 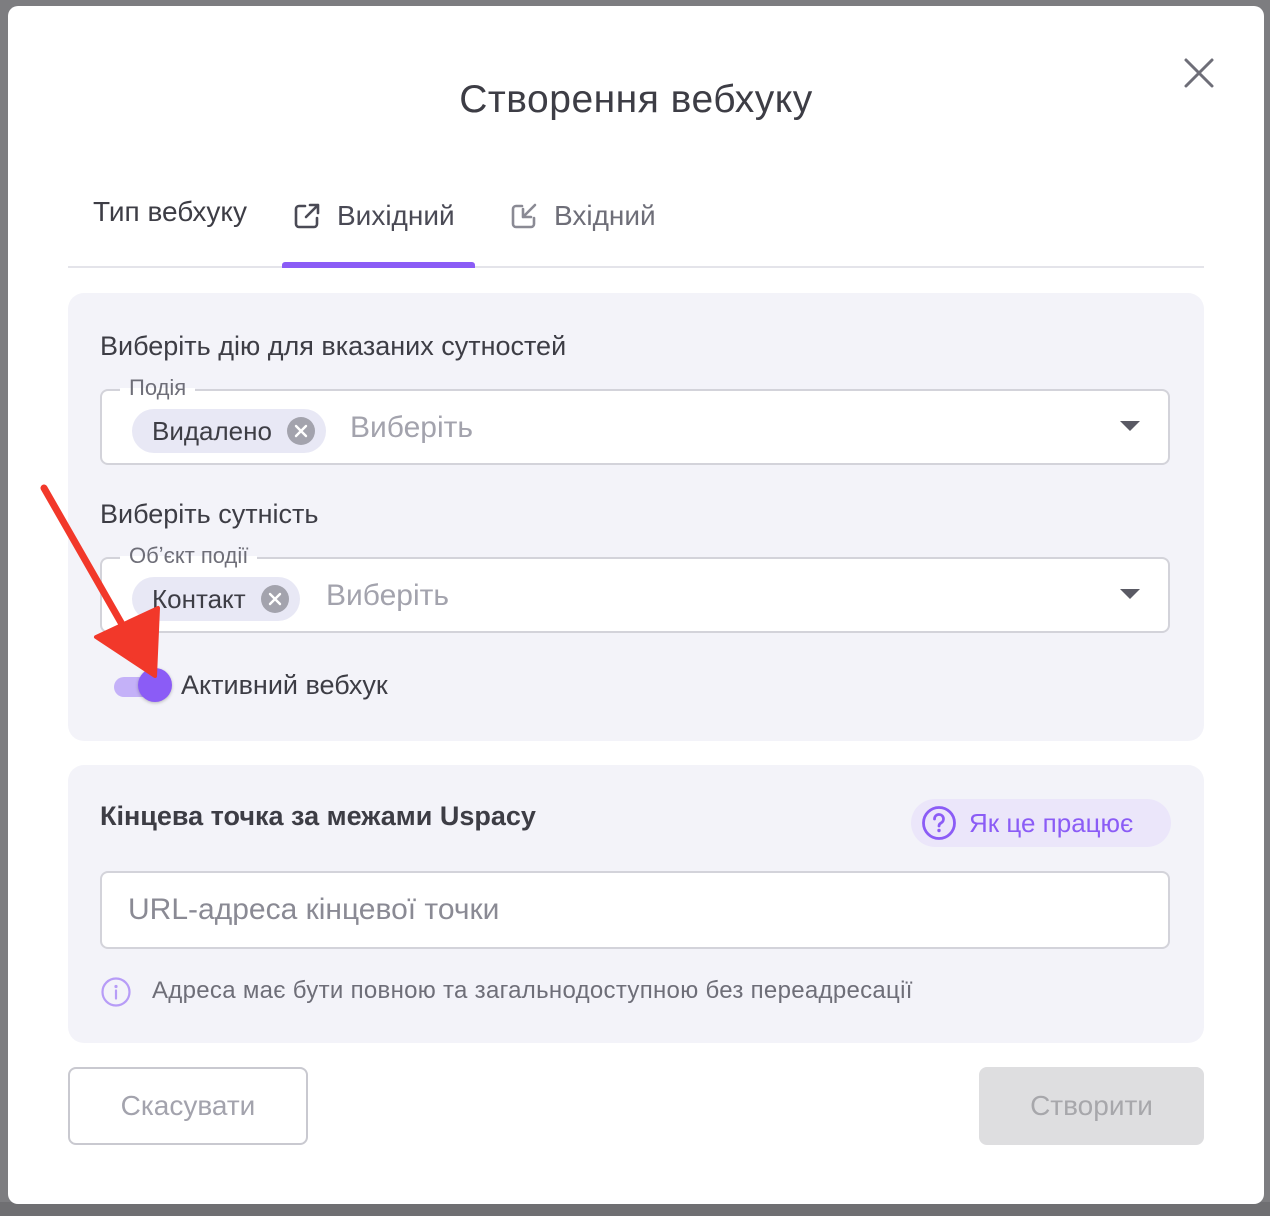 I want to click on cancel-button: Скасувати, so click(x=188, y=1106).